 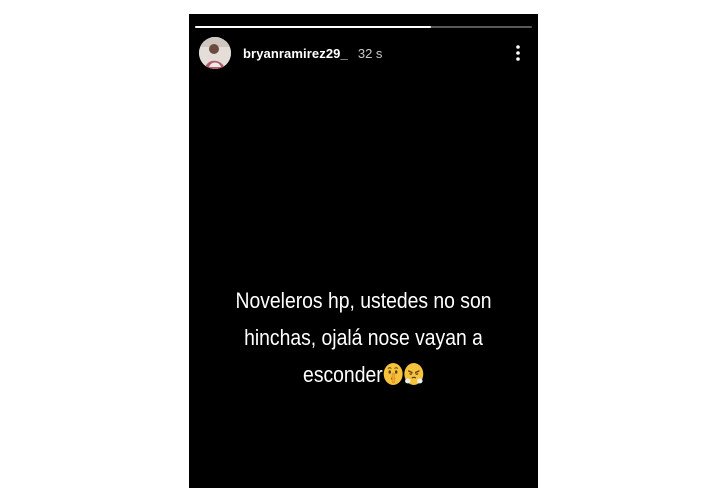 I want to click on username-link: bryanramirez29_, so click(x=295, y=53).